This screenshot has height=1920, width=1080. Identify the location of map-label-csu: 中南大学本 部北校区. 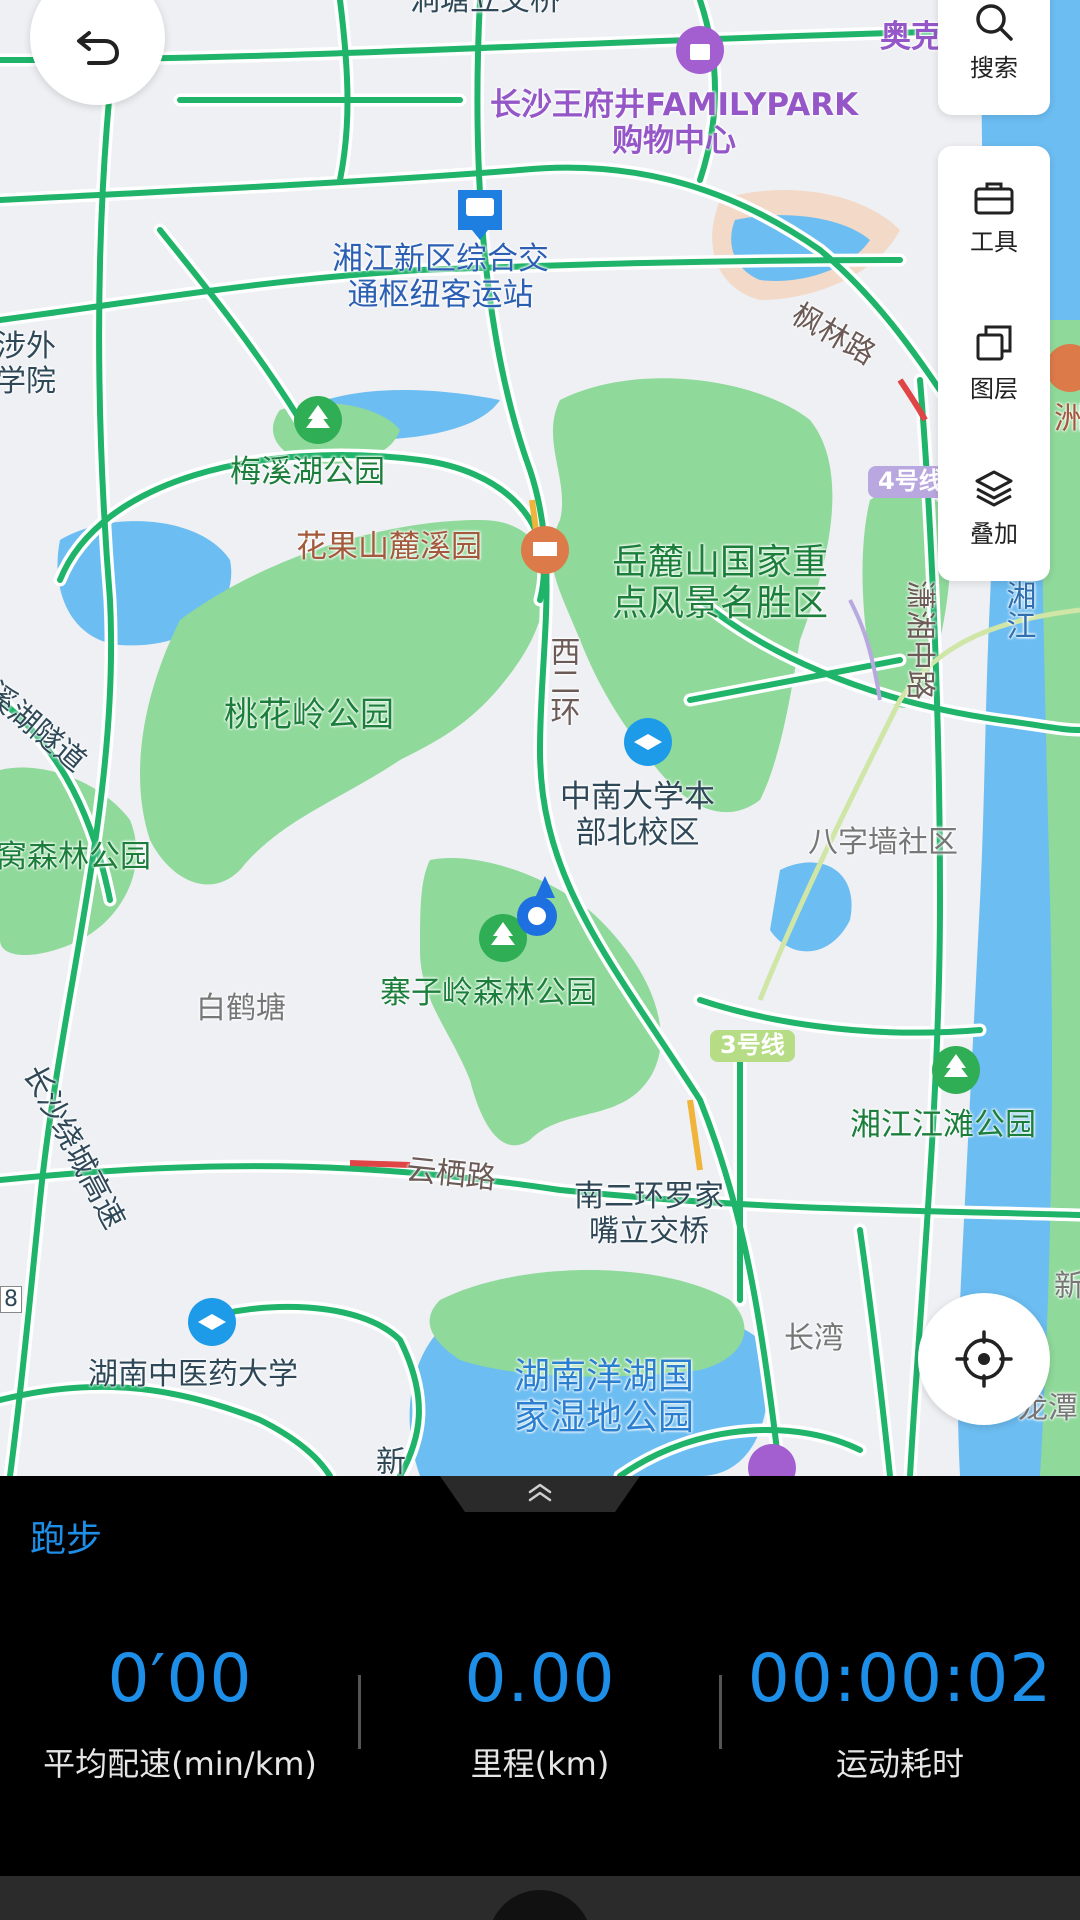
(637, 815).